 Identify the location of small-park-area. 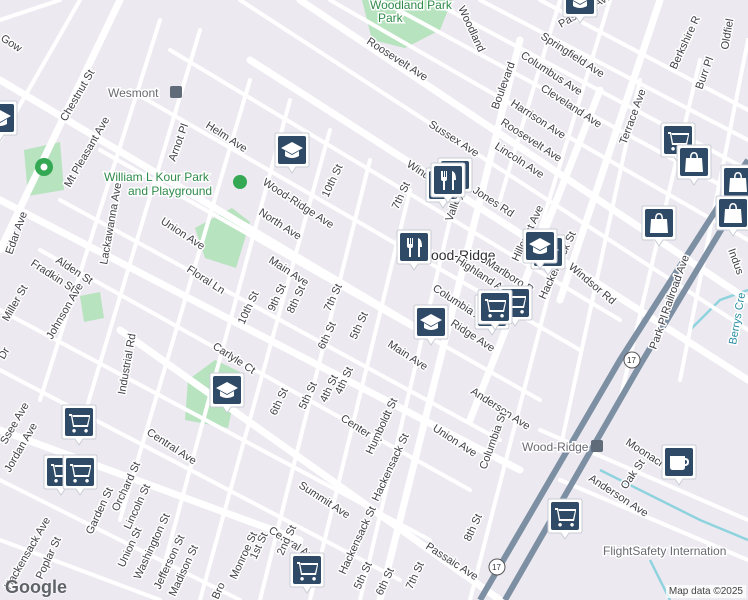
(92, 307).